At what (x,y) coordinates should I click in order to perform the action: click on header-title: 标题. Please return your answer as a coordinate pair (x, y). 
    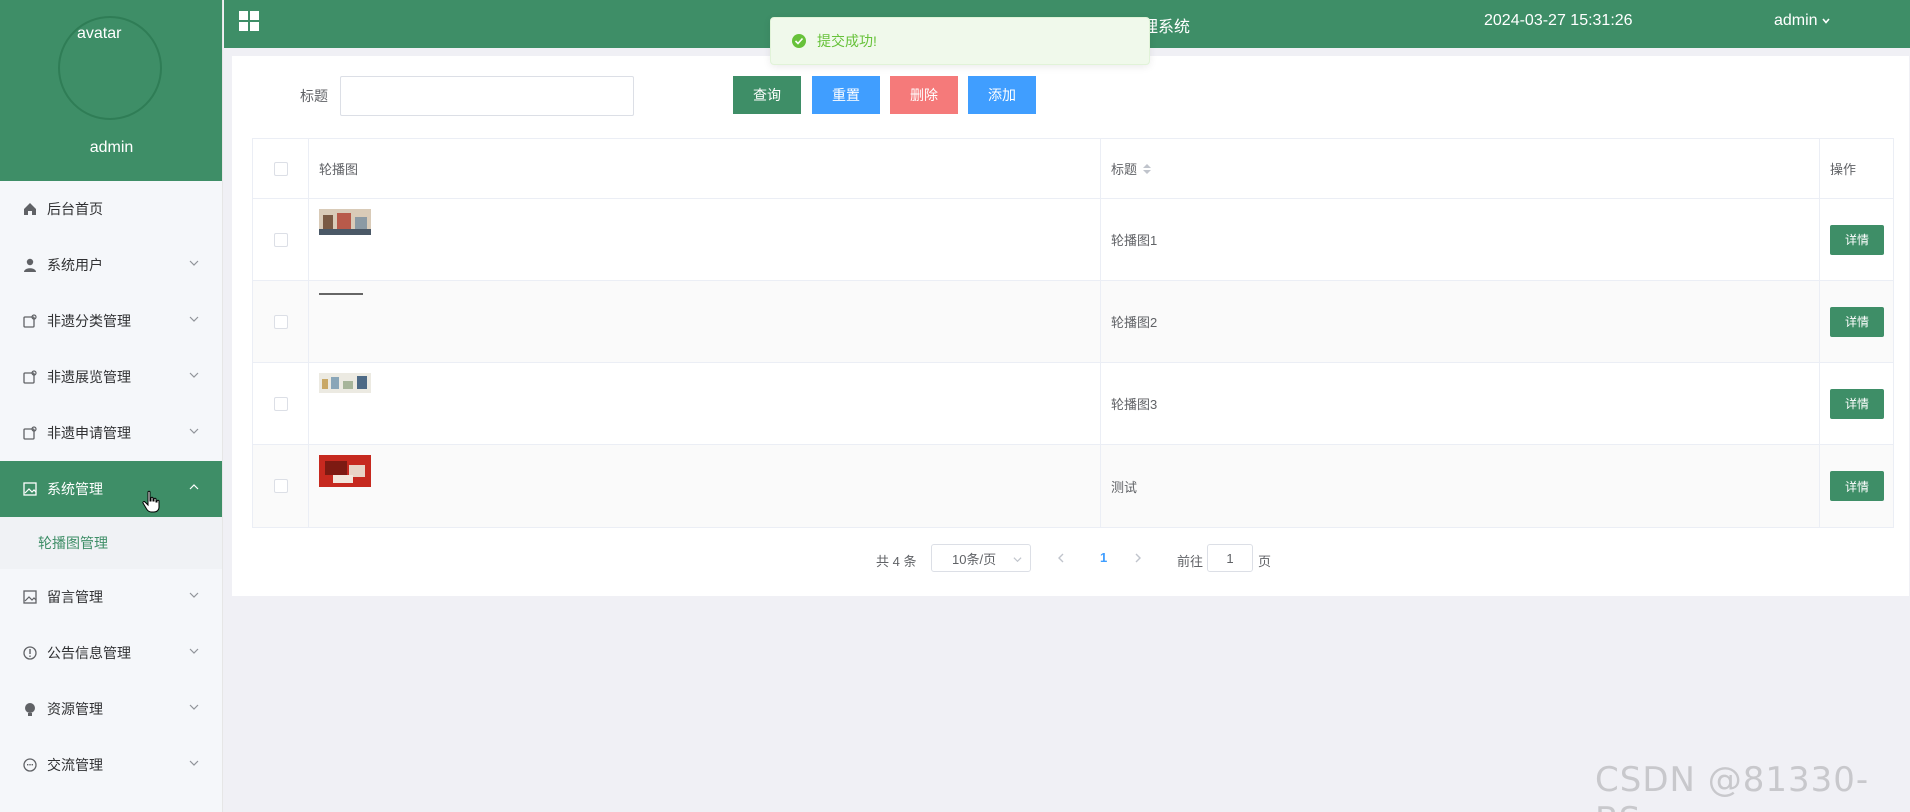
    Looking at the image, I should click on (1460, 168).